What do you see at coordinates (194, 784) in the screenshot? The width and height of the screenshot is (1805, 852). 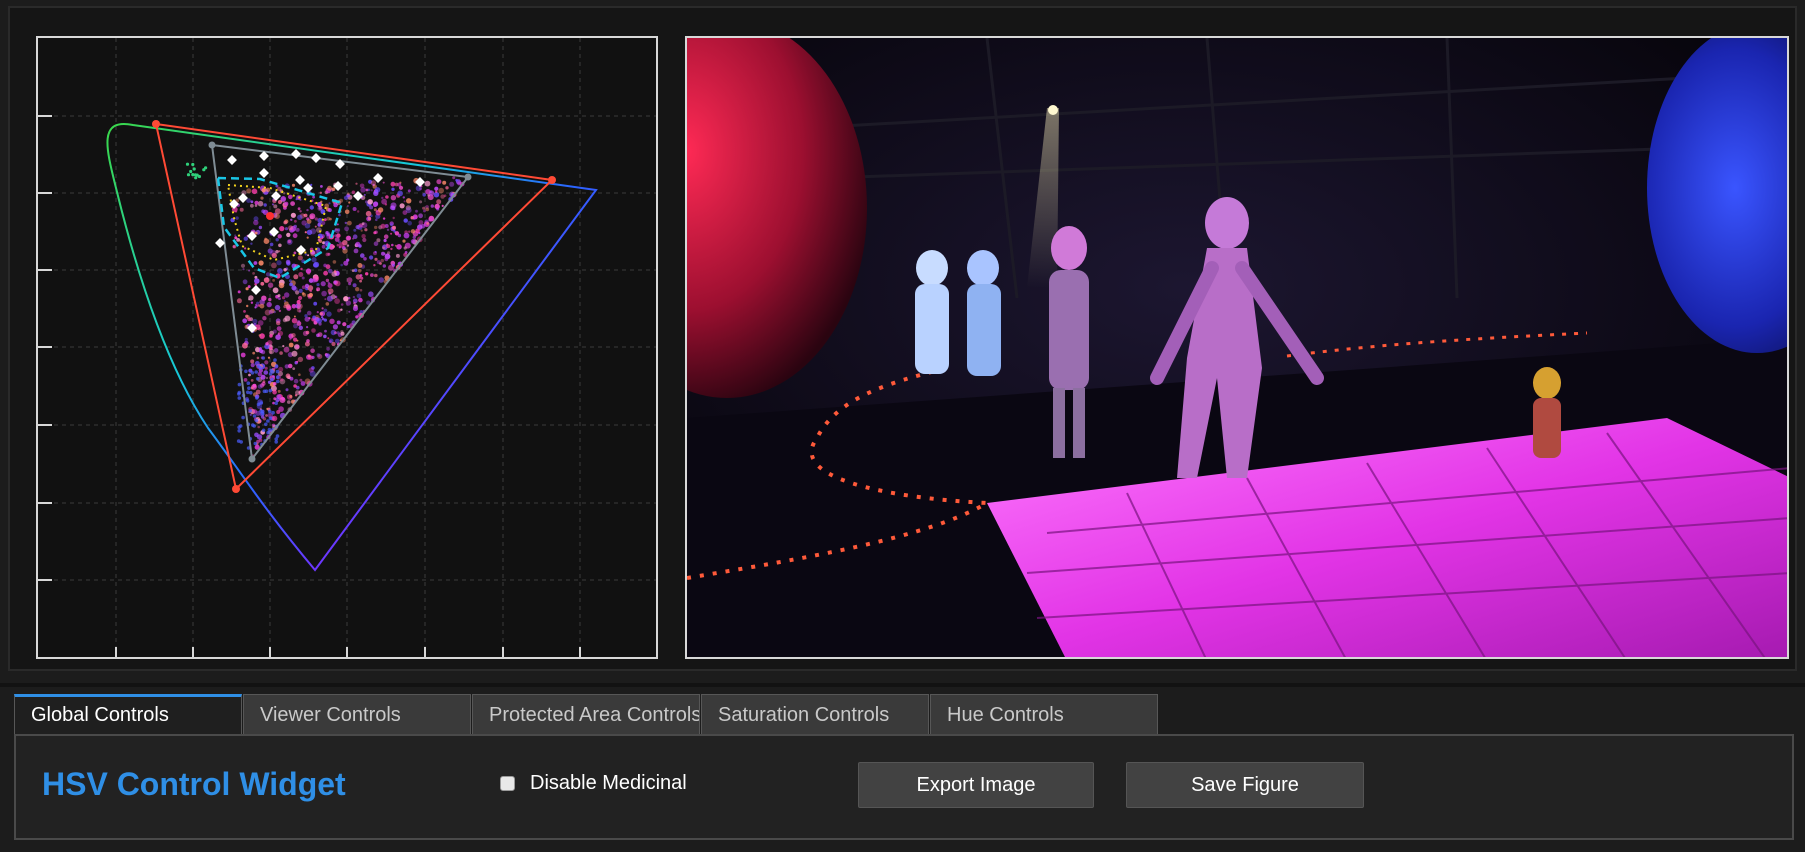 I see `widget-title: HSV Control Widget` at bounding box center [194, 784].